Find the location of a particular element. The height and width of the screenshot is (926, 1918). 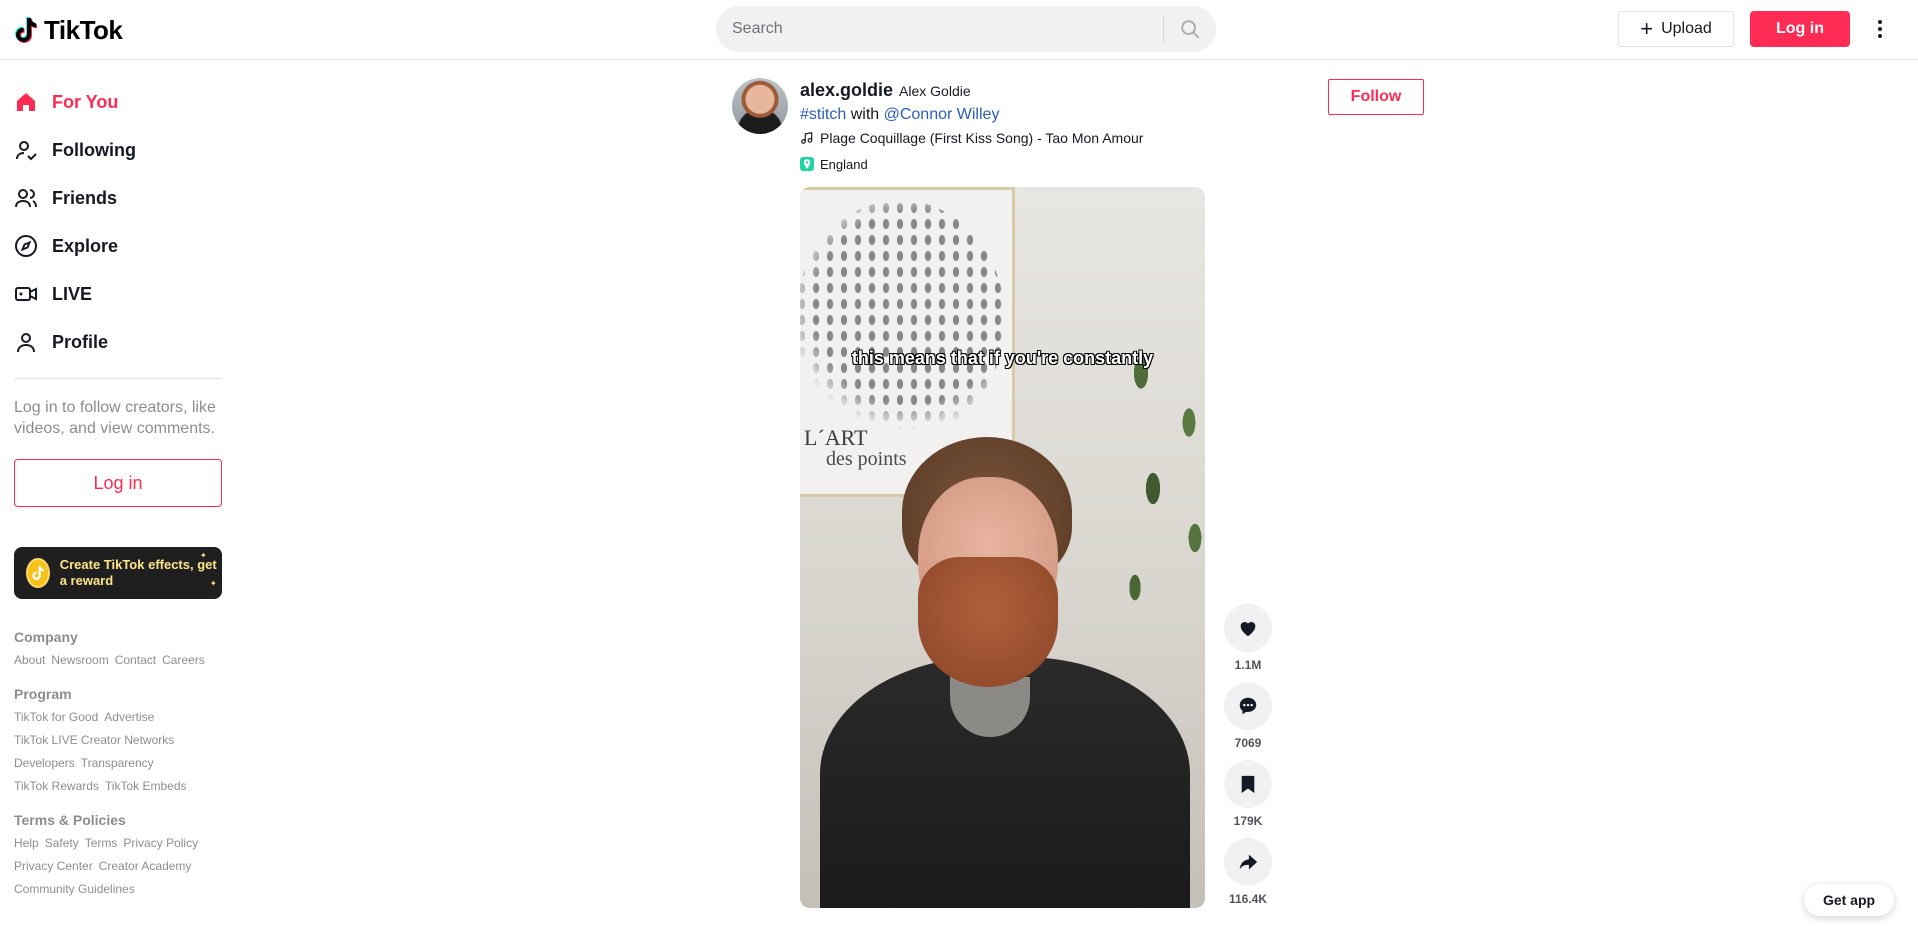

friends-icon is located at coordinates (26, 198).